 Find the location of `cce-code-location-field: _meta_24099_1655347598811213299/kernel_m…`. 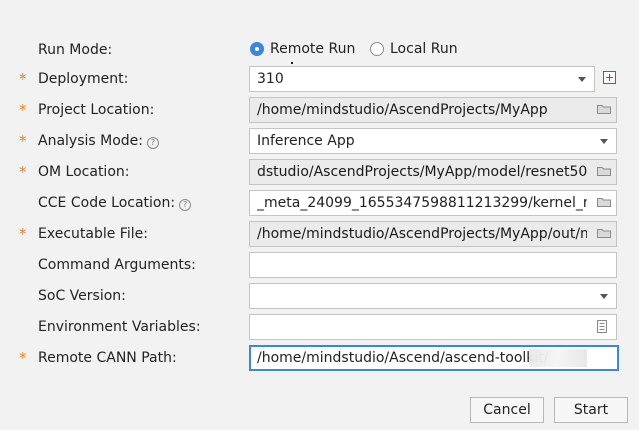

cce-code-location-field: _meta_24099_1655347598811213299/kernel_m… is located at coordinates (433, 203).